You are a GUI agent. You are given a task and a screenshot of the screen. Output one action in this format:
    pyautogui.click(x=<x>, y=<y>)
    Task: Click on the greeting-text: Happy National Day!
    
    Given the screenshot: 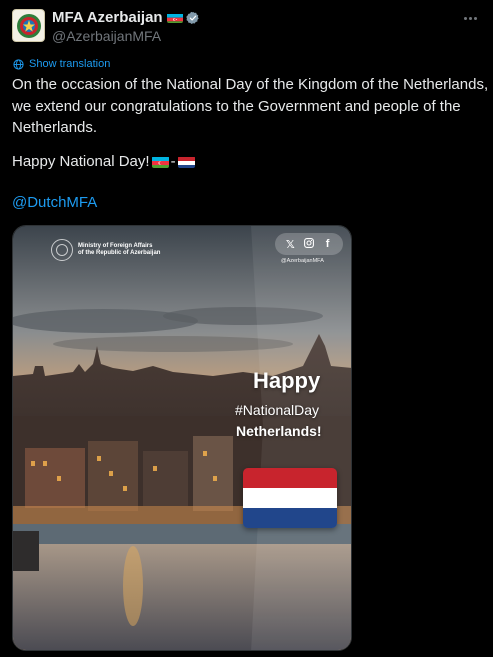 What is the action you would take?
    pyautogui.click(x=81, y=161)
    